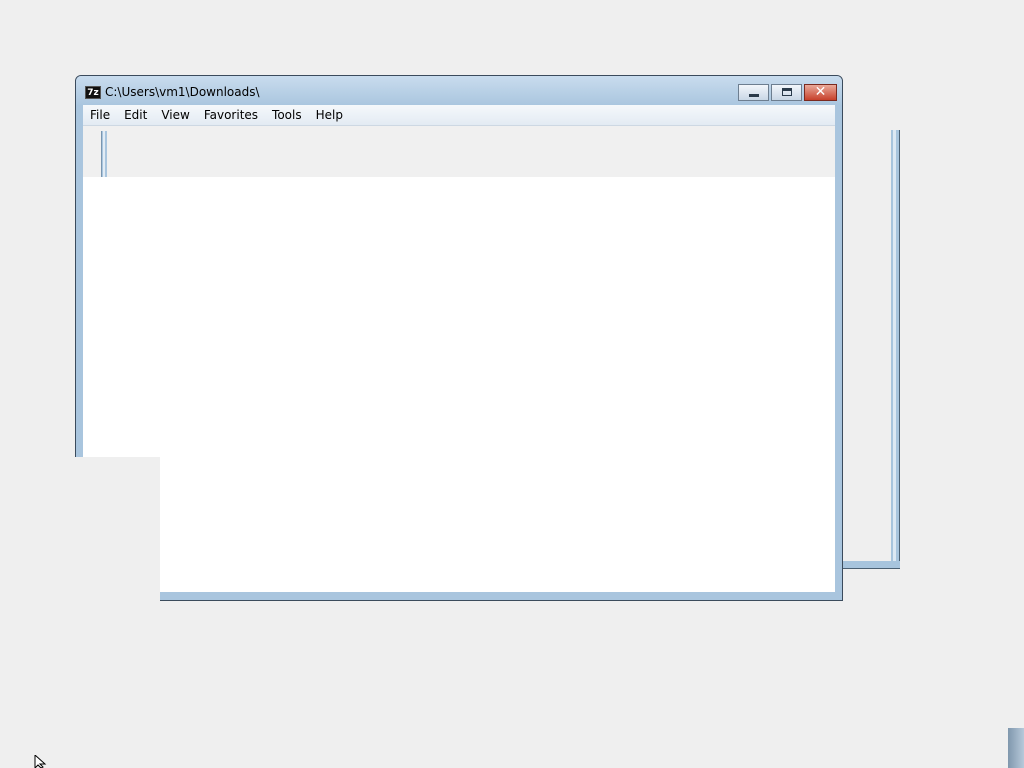 Image resolution: width=1024 pixels, height=768 pixels. Describe the element at coordinates (1016, 748) in the screenshot. I see `taskbar-edge` at that location.